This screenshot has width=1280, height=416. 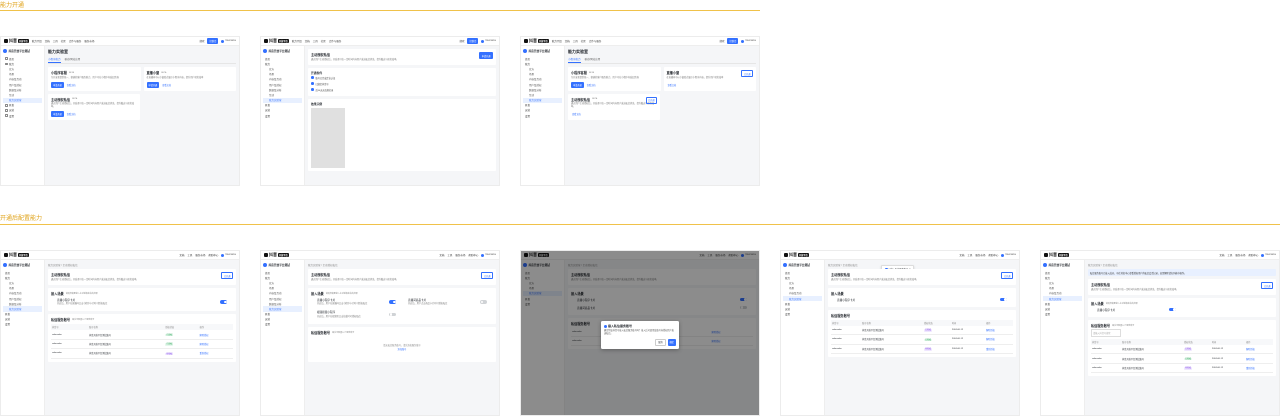 What do you see at coordinates (671, 342) in the screenshot?
I see `confirm-button: 确定` at bounding box center [671, 342].